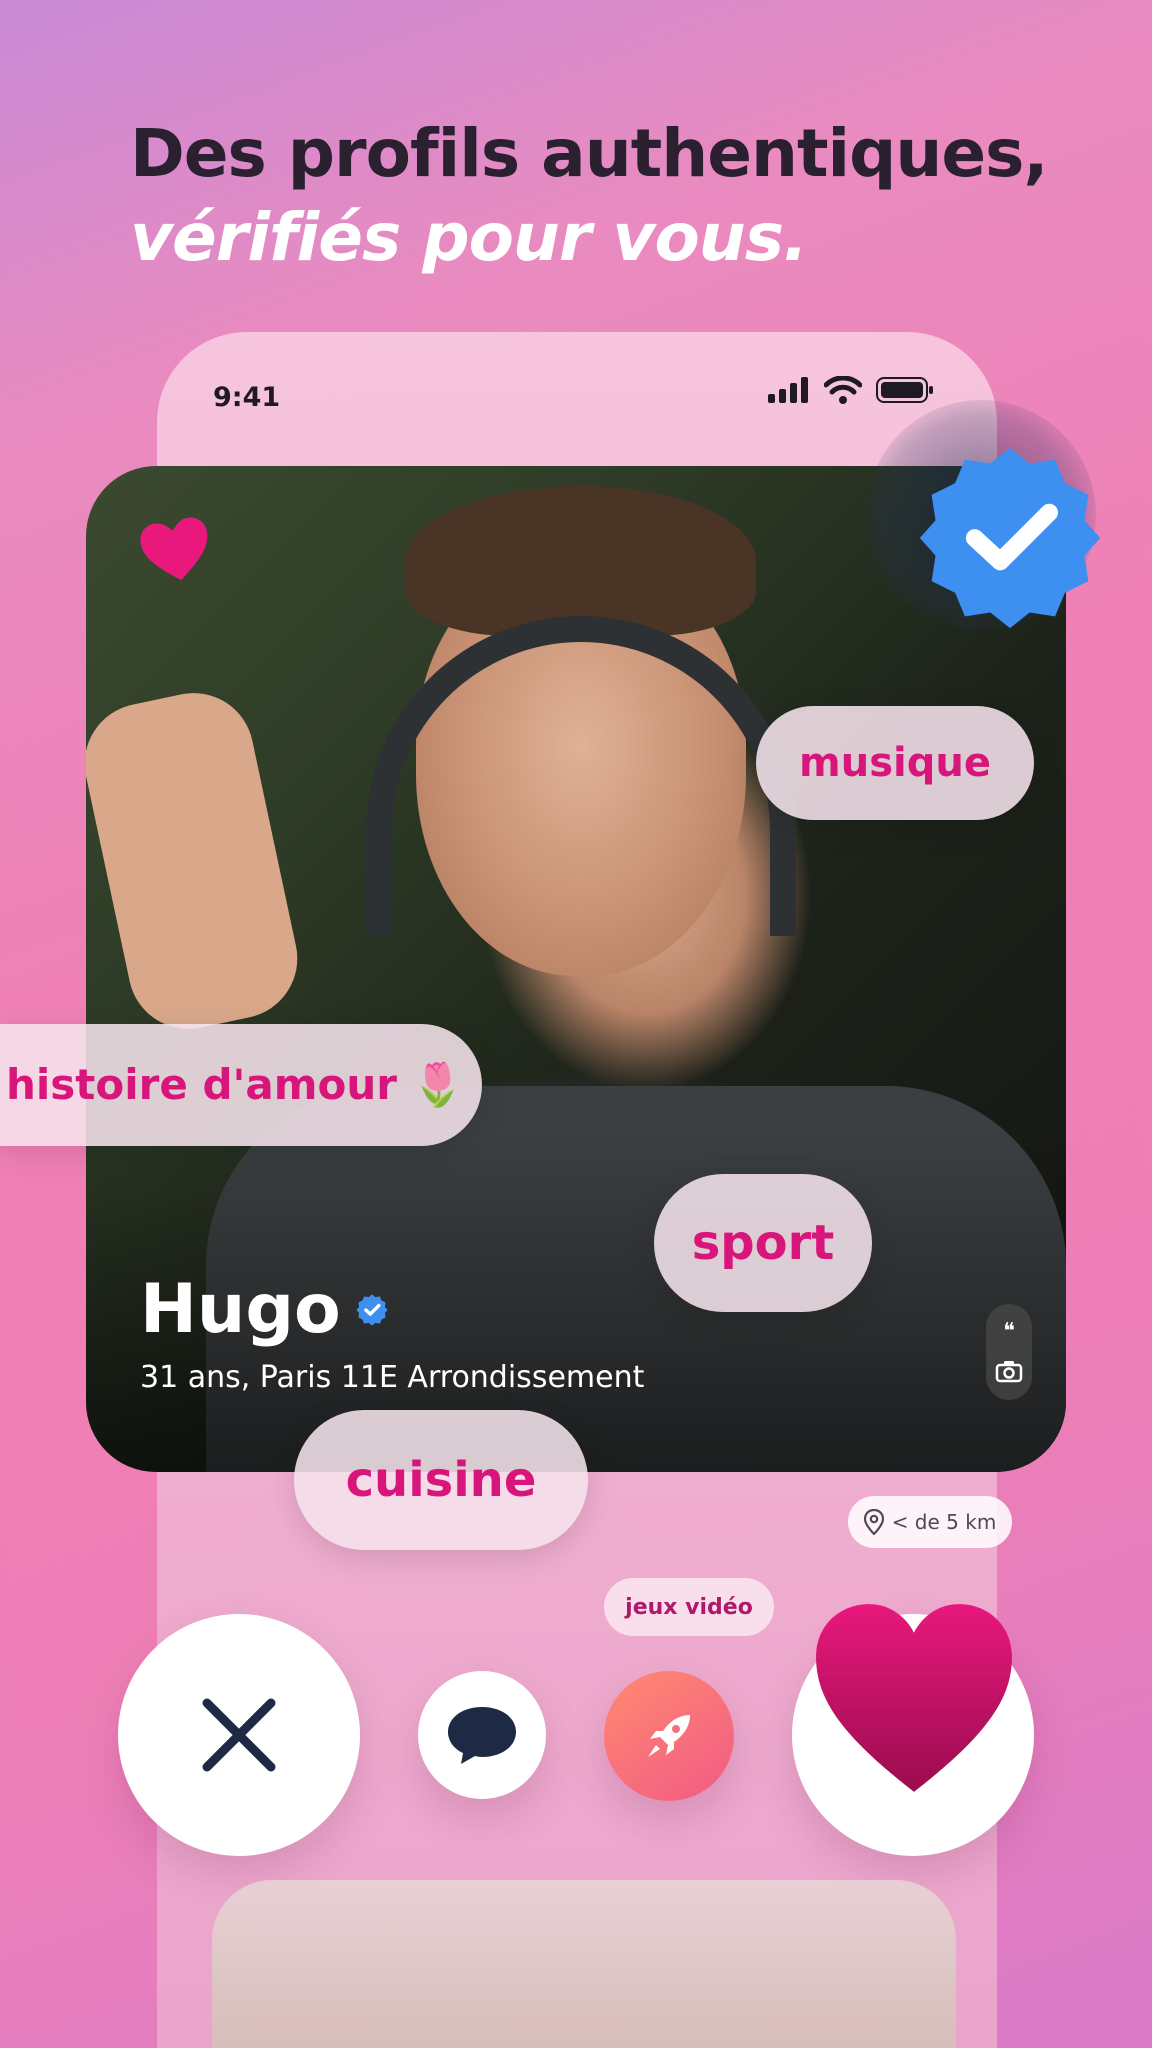 This screenshot has width=1152, height=2048. I want to click on wifi-icon, so click(843, 390).